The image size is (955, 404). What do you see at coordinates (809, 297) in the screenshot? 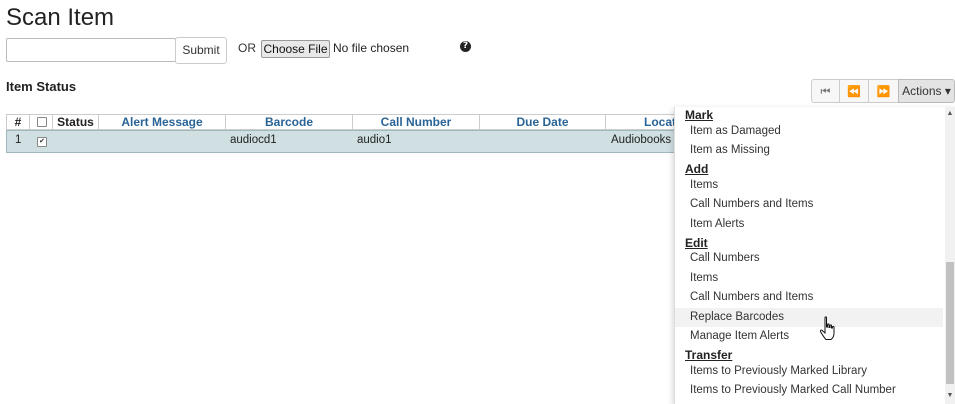
I see `menu-item-edit-call-numbers-and-items: Call Numbers and Items` at bounding box center [809, 297].